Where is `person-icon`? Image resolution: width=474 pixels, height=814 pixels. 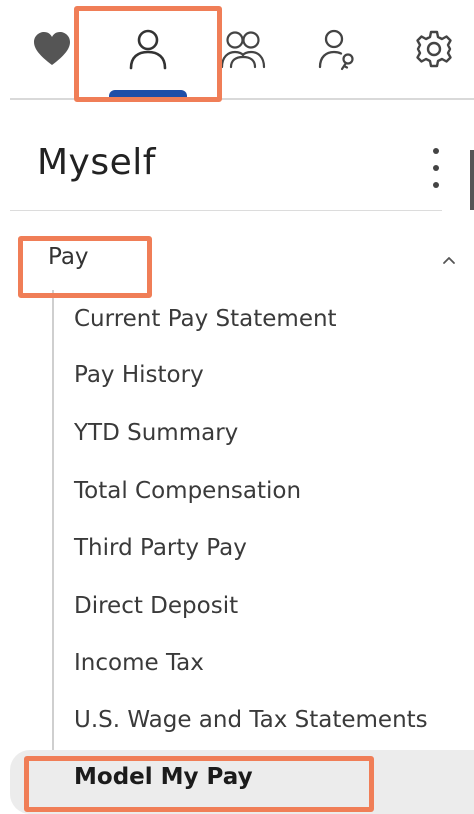
person-icon is located at coordinates (148, 49).